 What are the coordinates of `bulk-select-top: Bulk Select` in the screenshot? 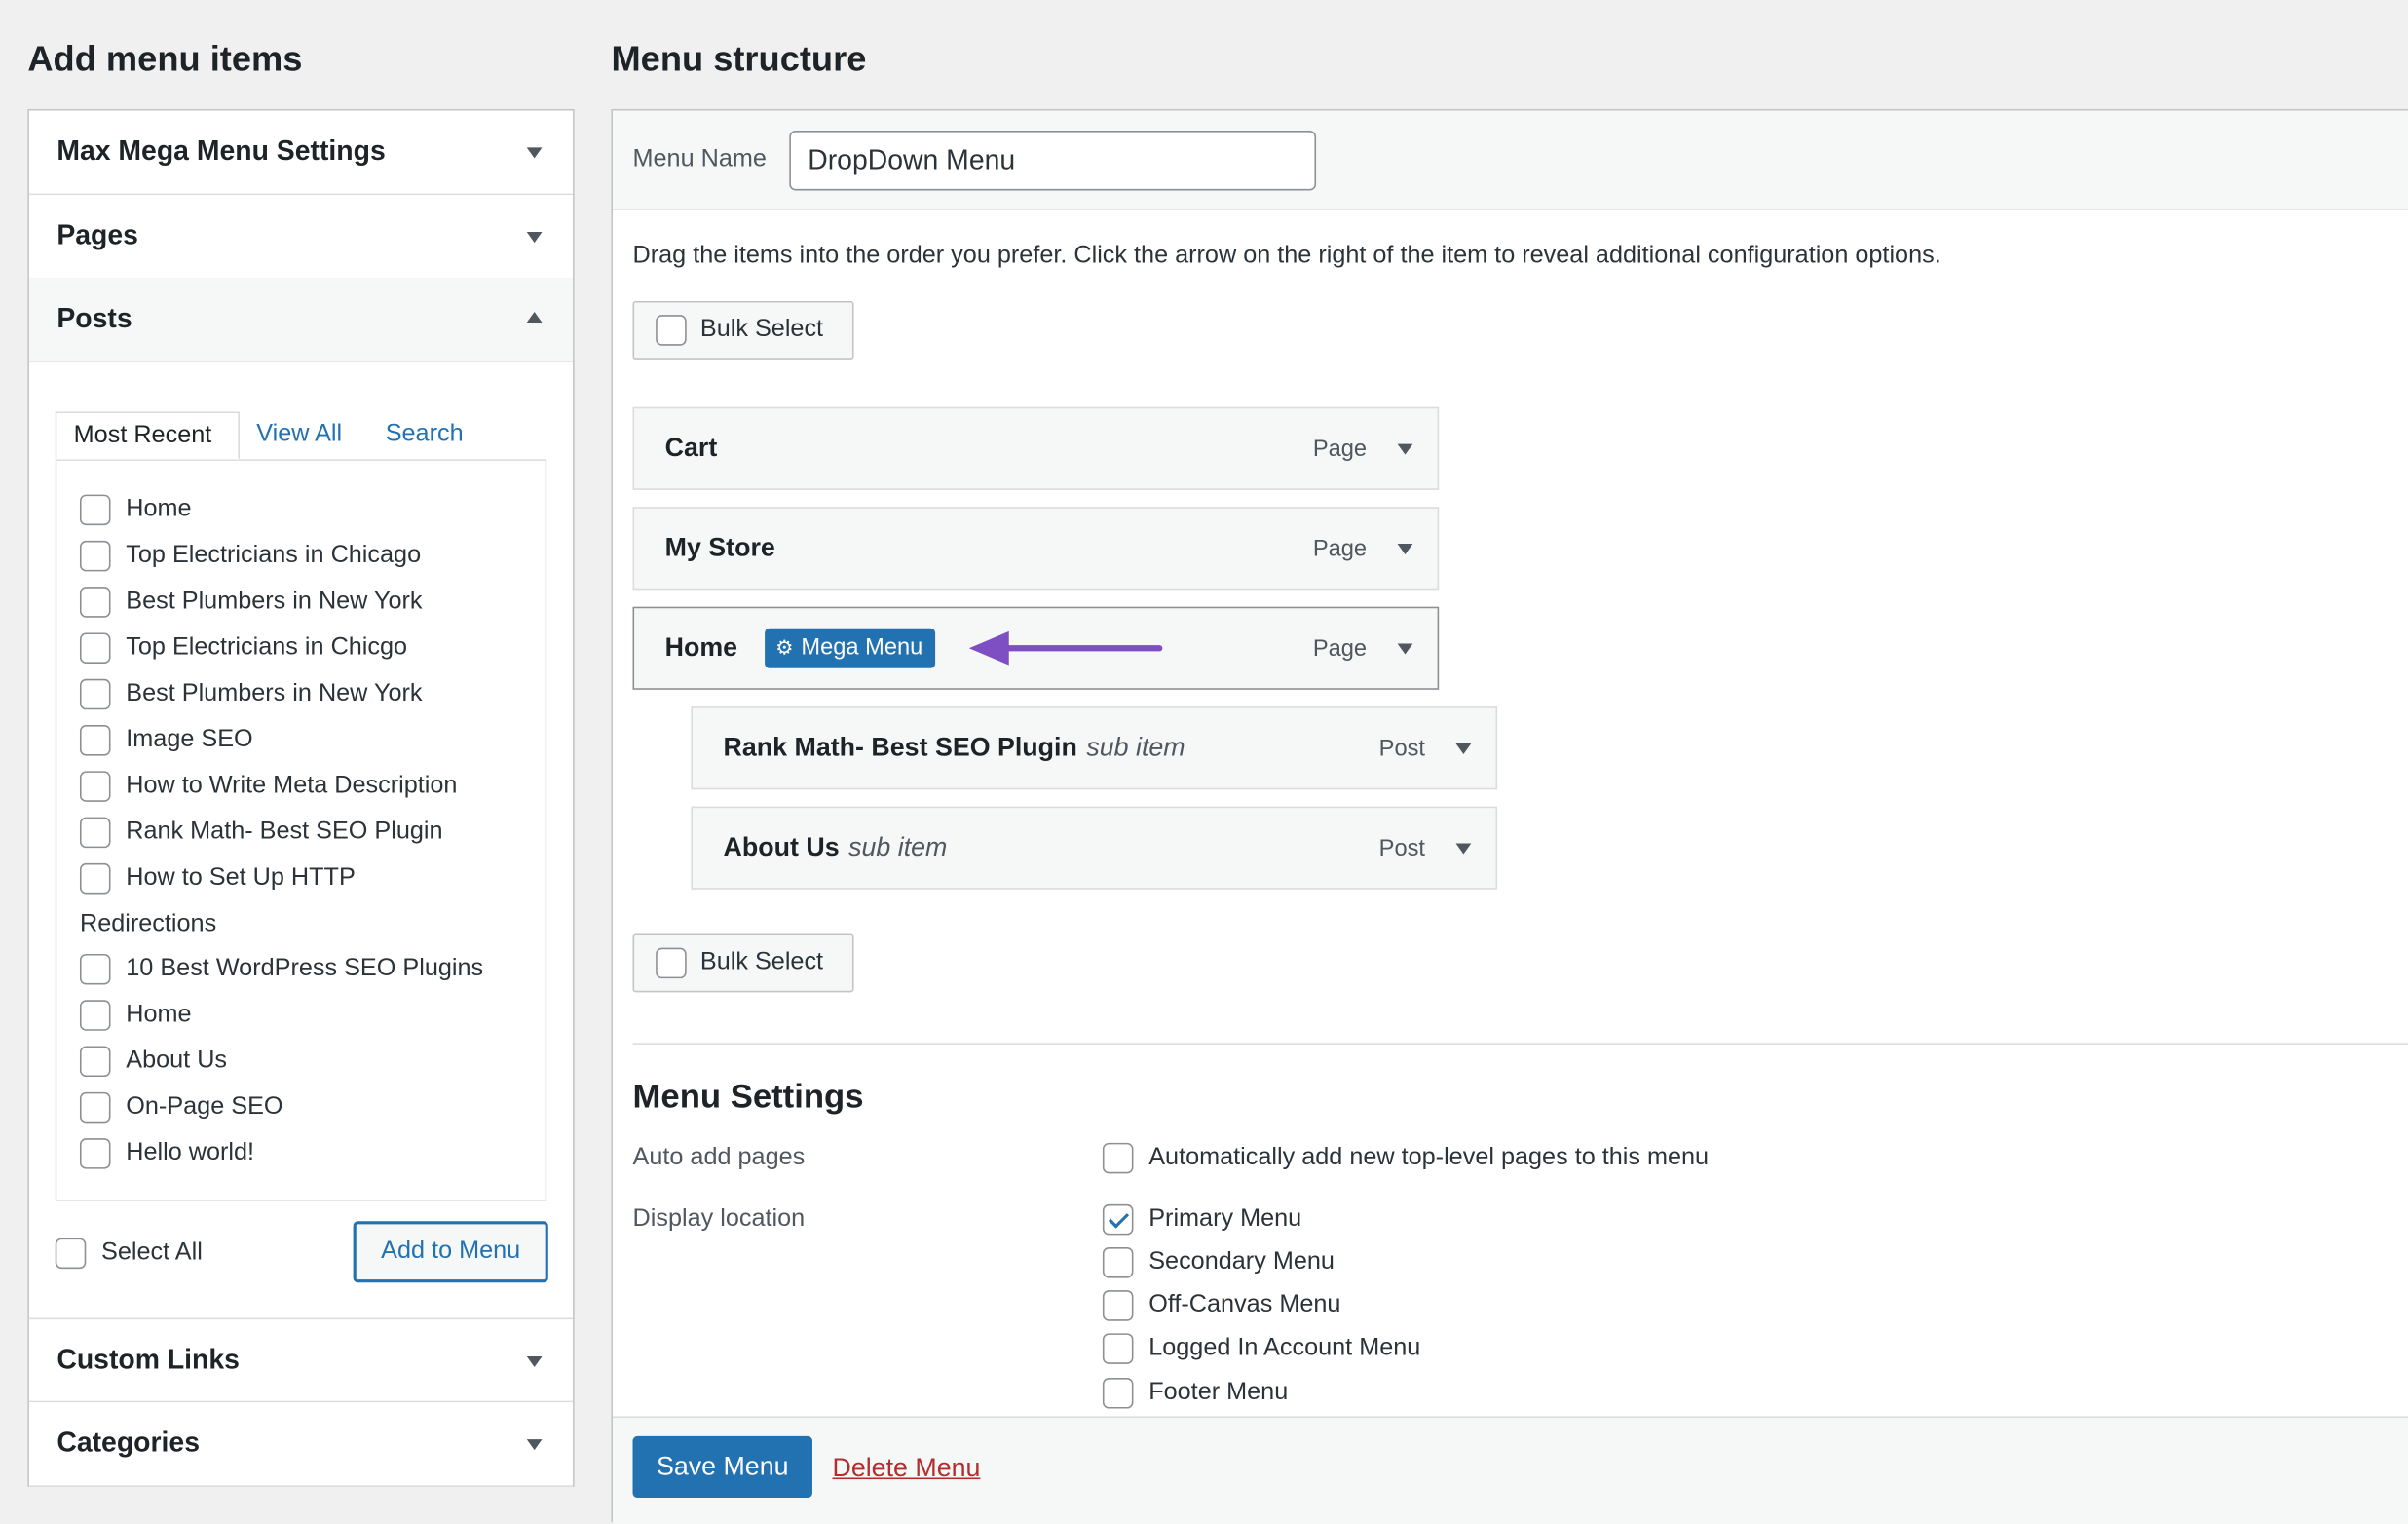 It's located at (743, 330).